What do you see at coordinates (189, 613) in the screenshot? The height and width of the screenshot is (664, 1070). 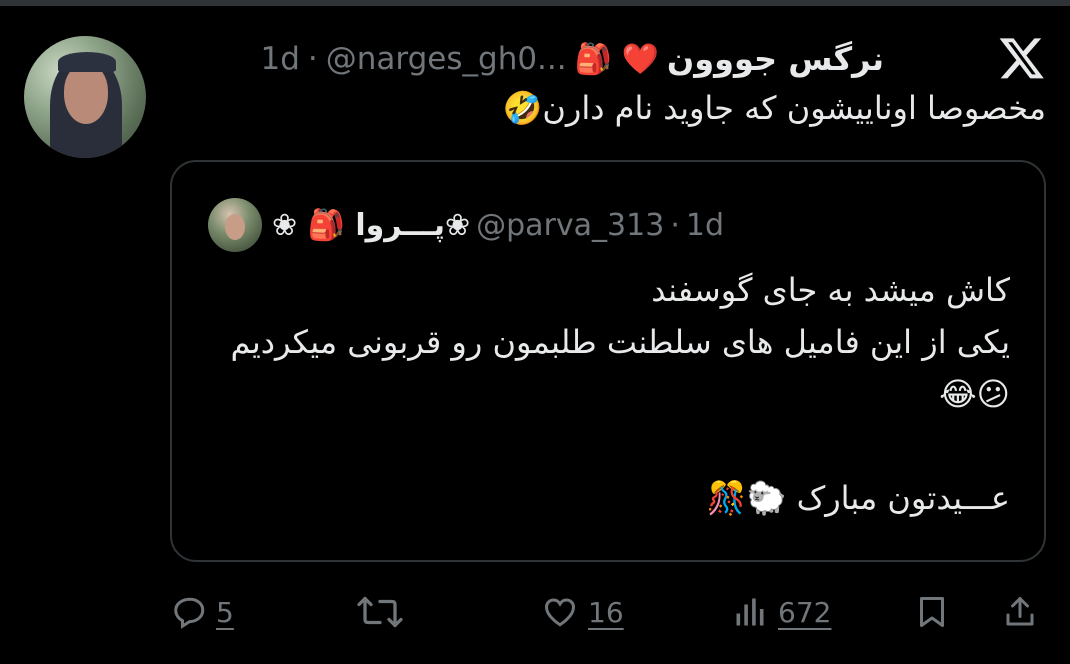 I see `reply-icon` at bounding box center [189, 613].